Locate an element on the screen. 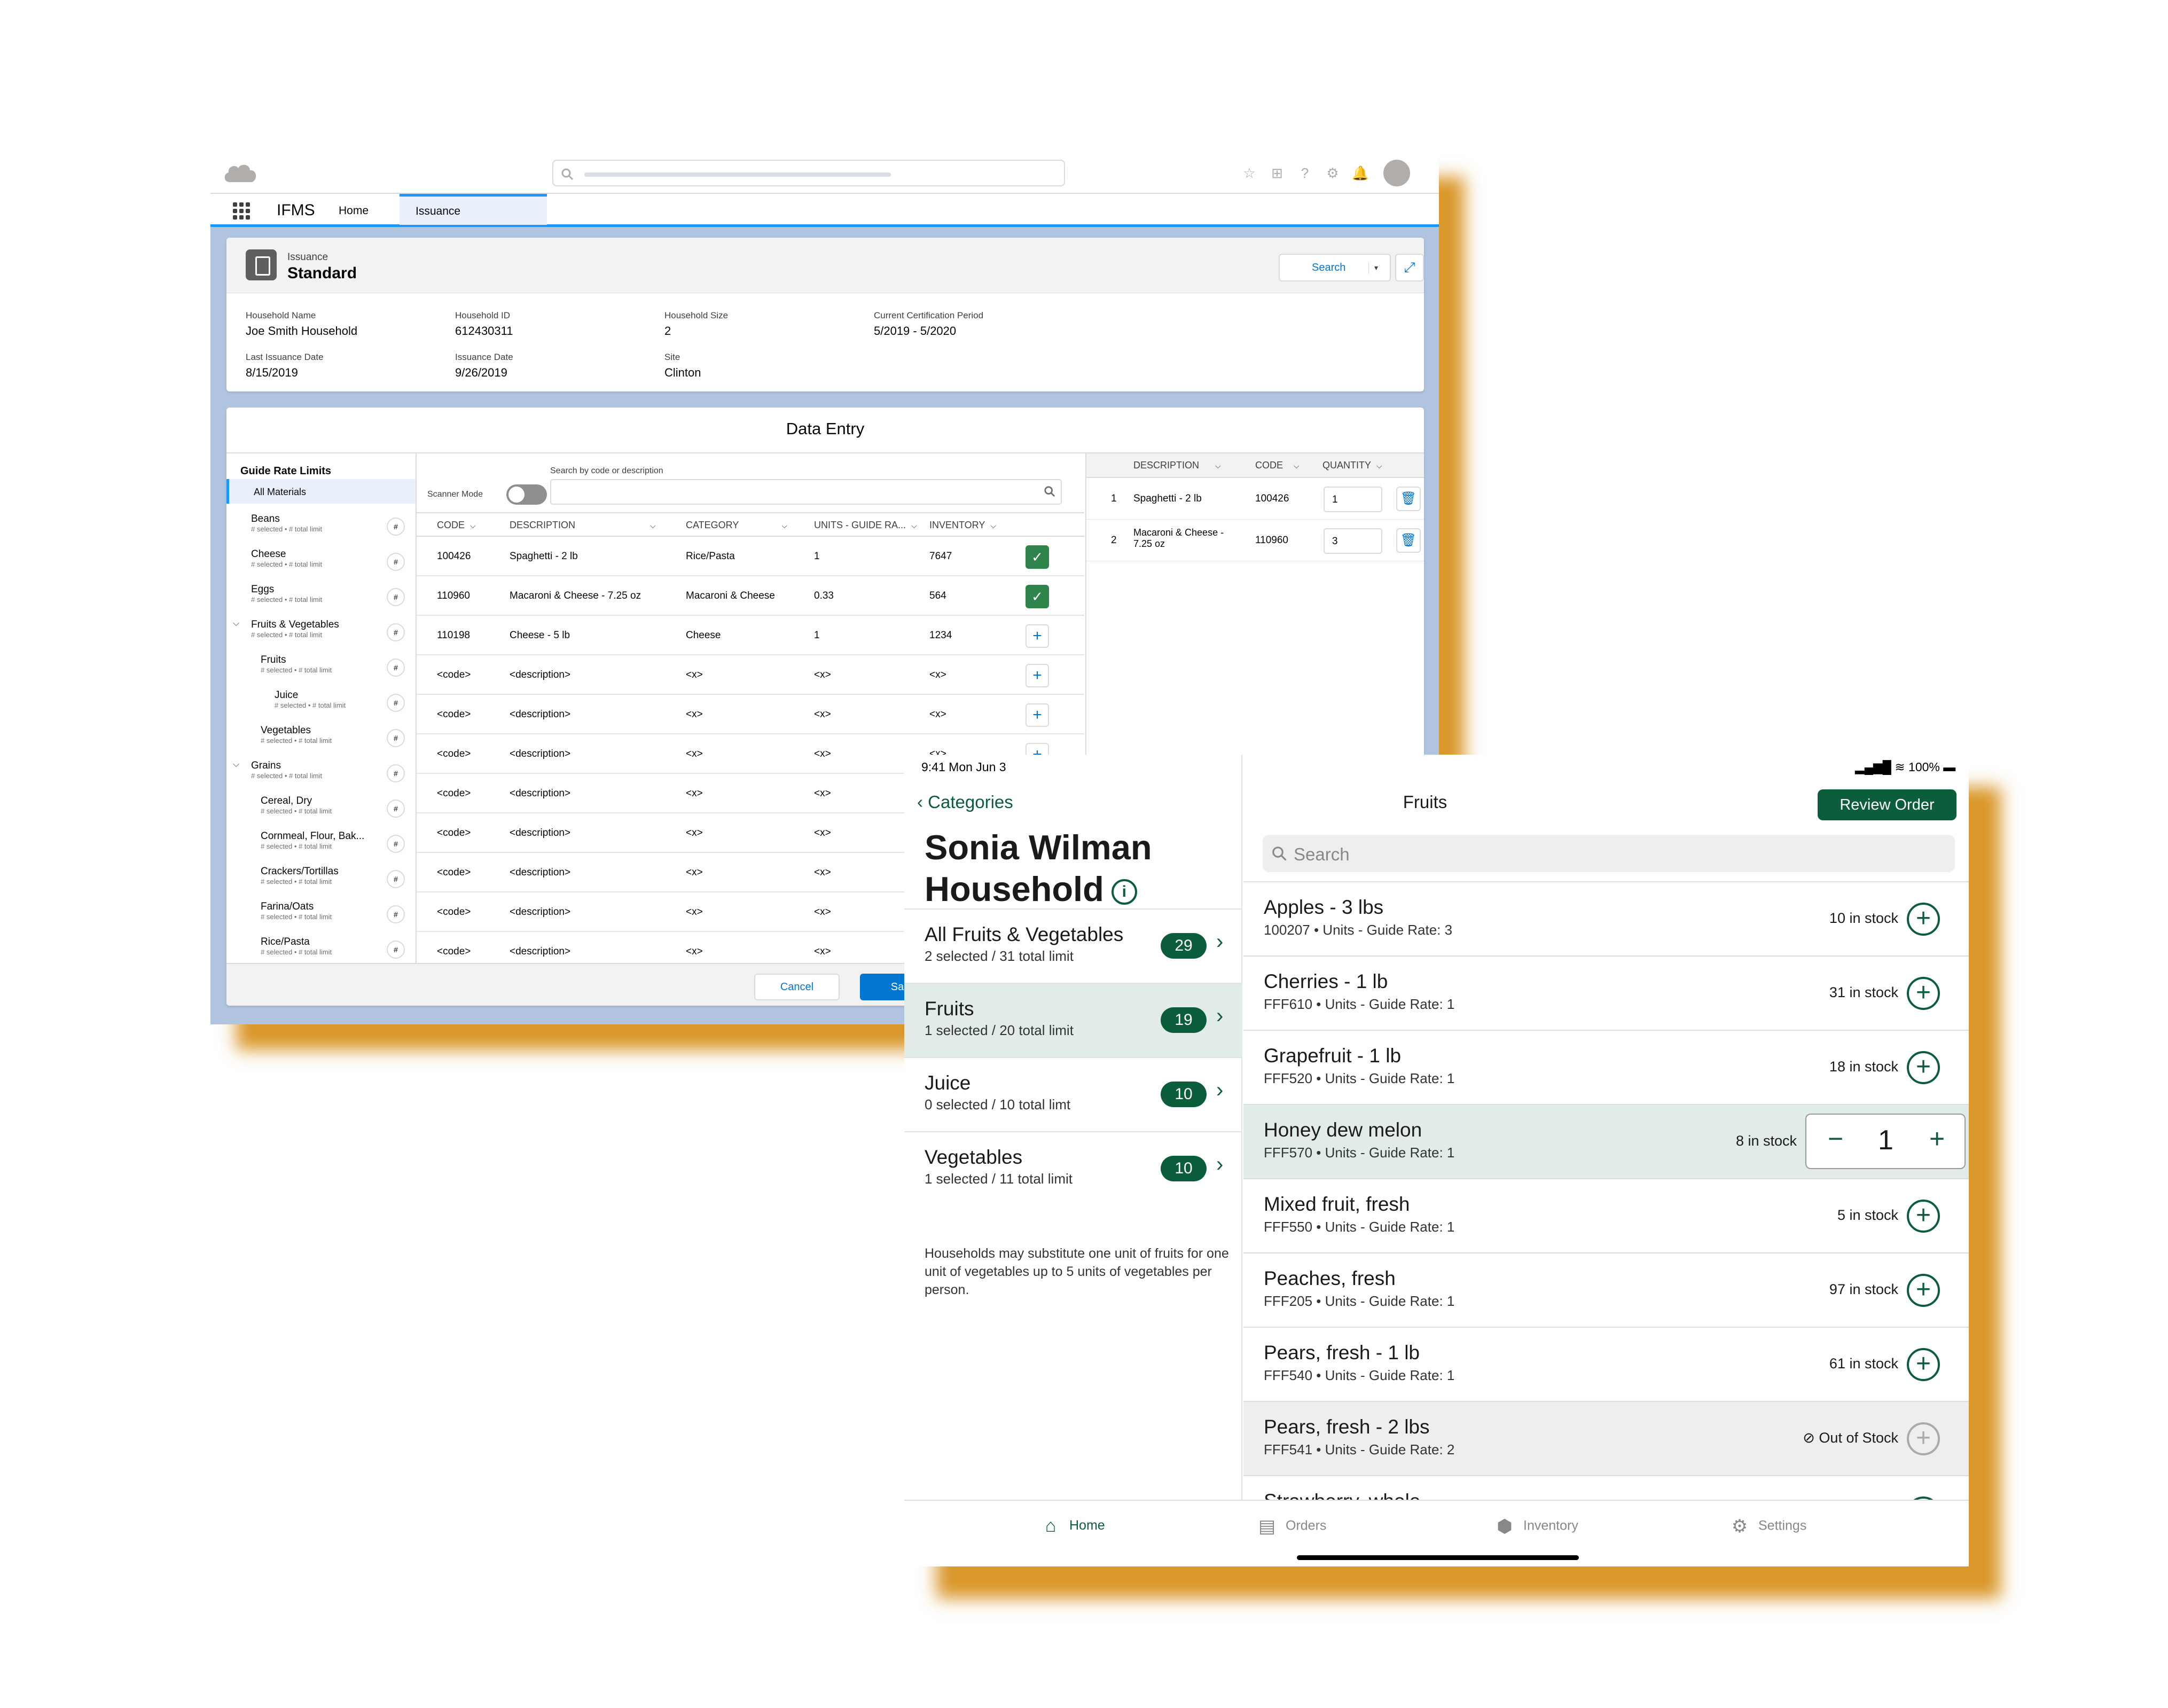 This screenshot has width=2168, height=1708. plus-icon: + is located at coordinates (1937, 1138).